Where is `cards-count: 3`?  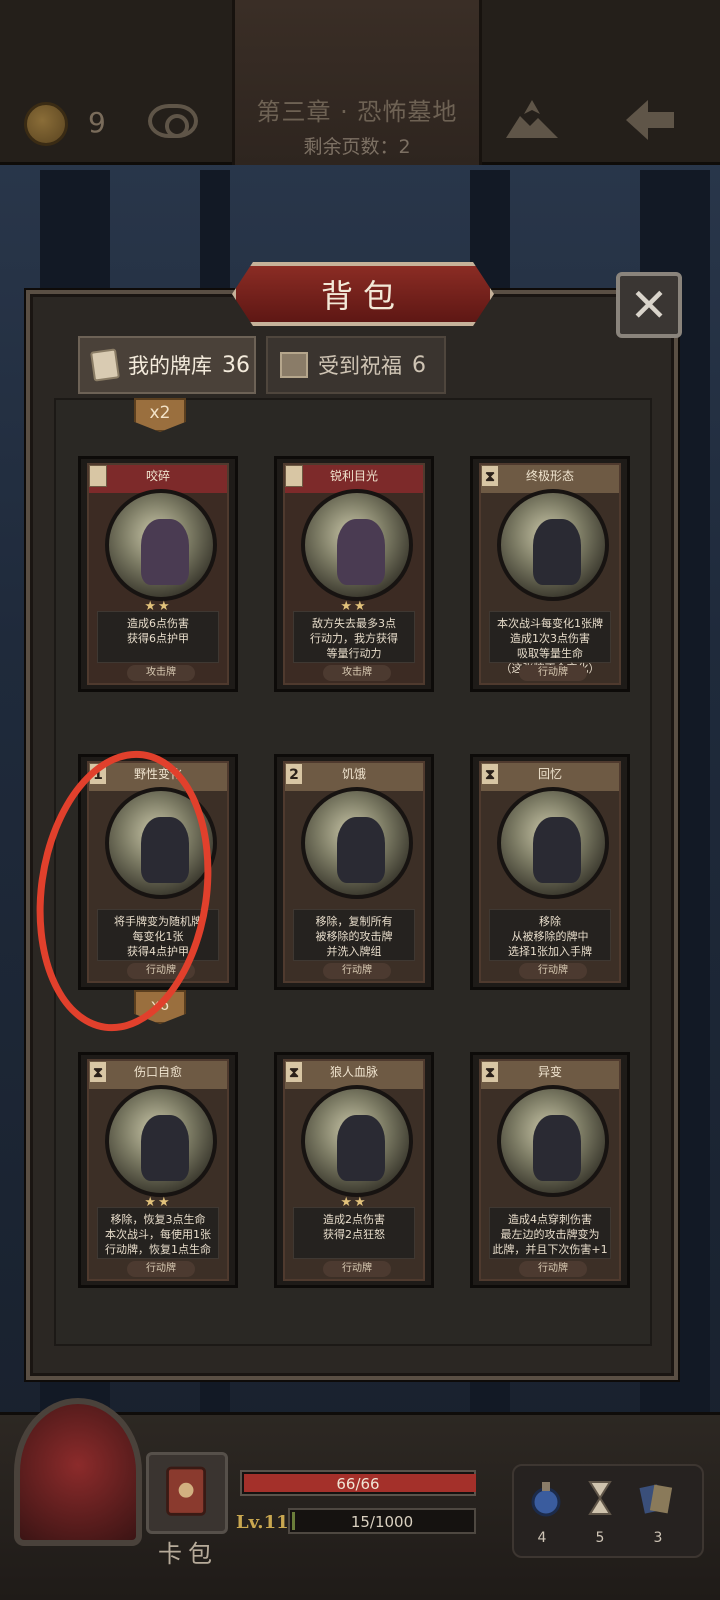
cards-count: 3 is located at coordinates (658, 1538).